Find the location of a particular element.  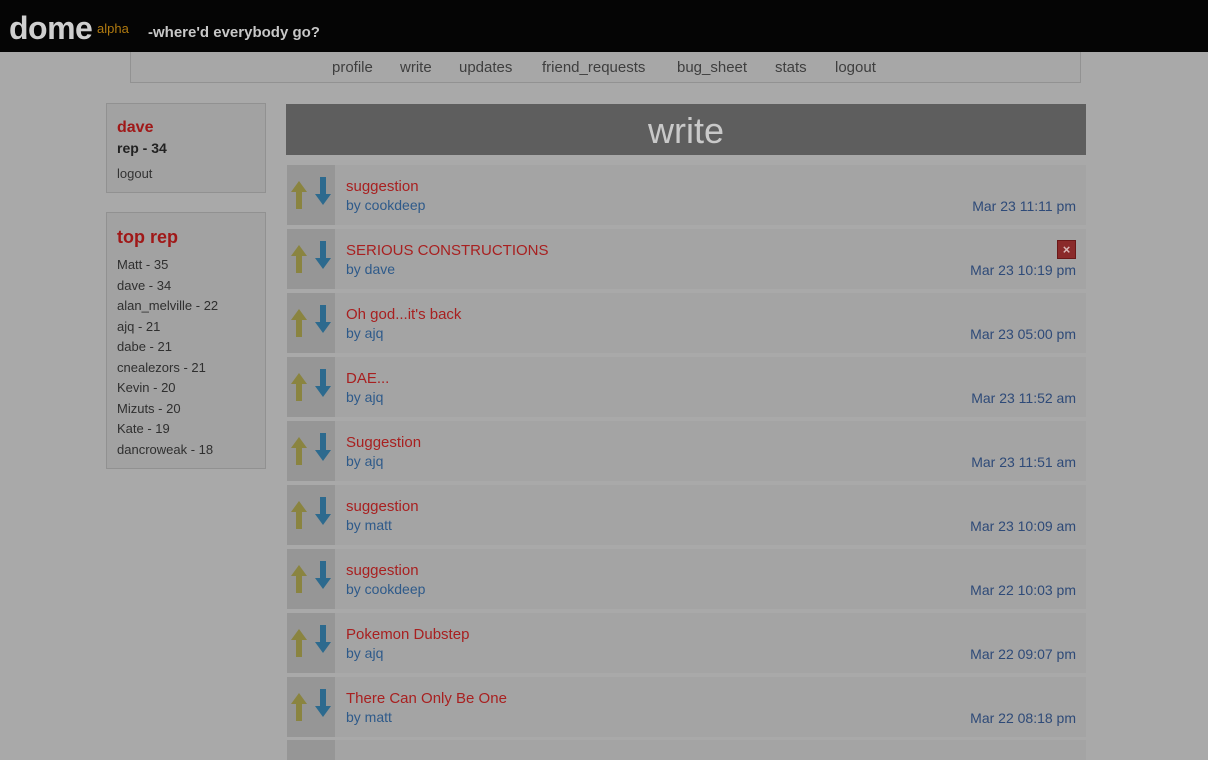

post-row: Oh god...it's back by ajq Mar 23 05:00 pm is located at coordinates (686, 323).